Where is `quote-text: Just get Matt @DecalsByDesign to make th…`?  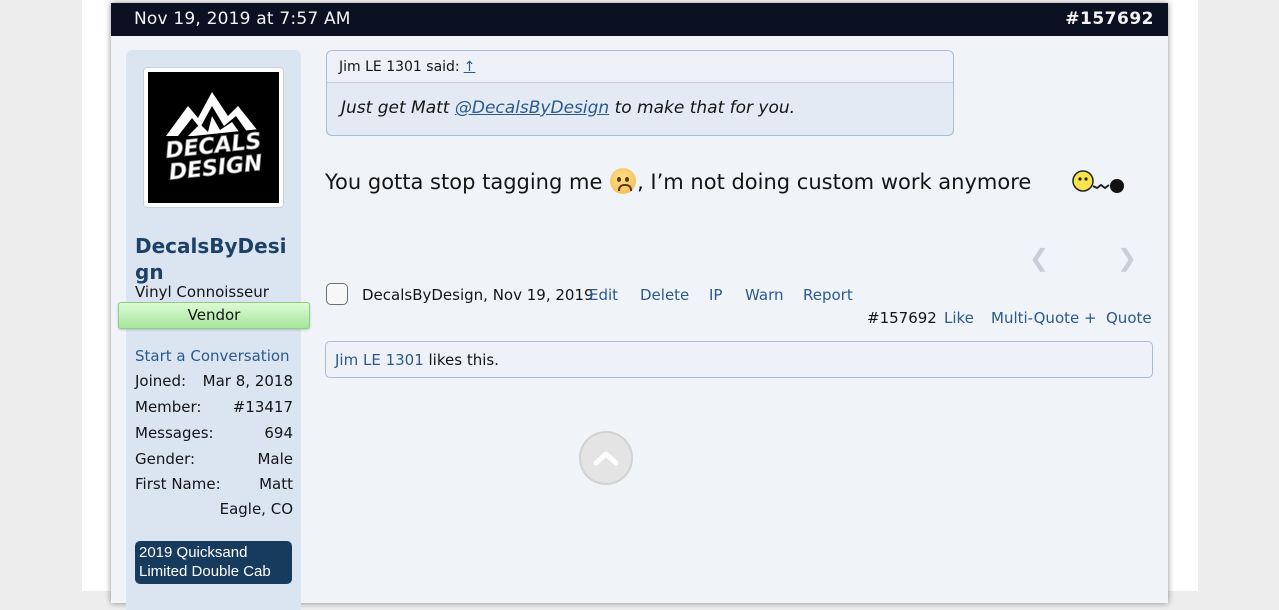 quote-text: Just get Matt @DecalsByDesign to make th… is located at coordinates (568, 108).